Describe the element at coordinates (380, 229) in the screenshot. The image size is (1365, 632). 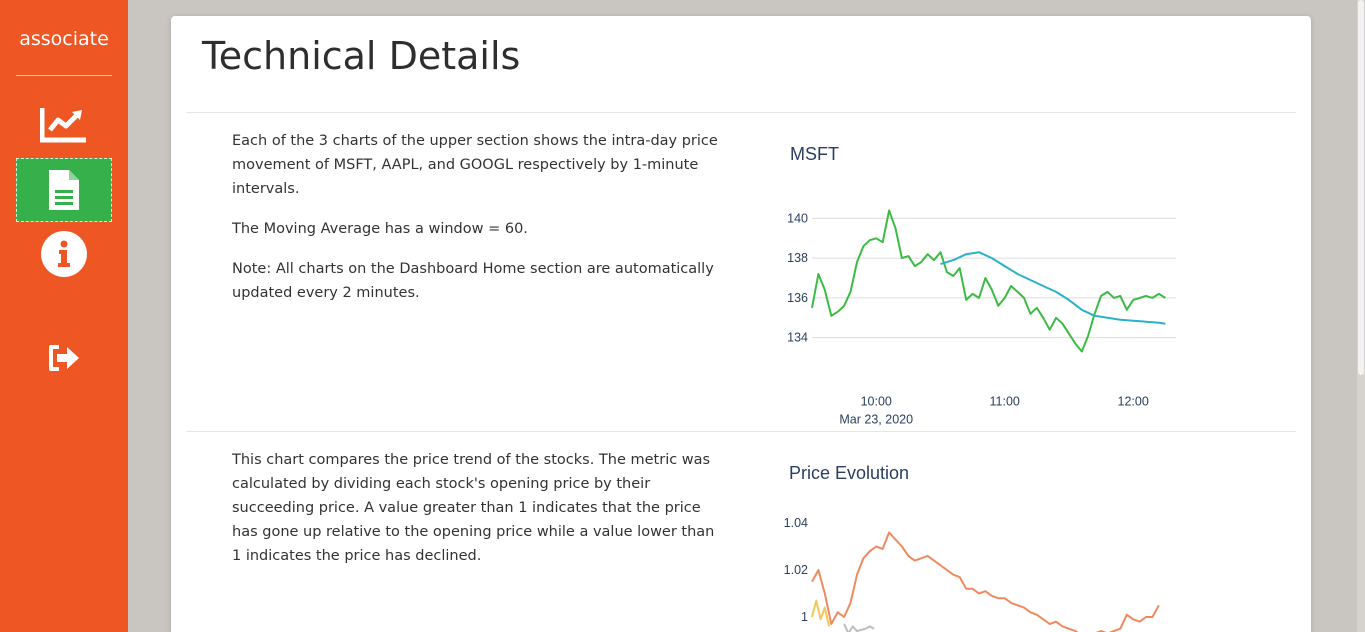
I see `paragraph: The Moving Average has a window = 60.` at that location.